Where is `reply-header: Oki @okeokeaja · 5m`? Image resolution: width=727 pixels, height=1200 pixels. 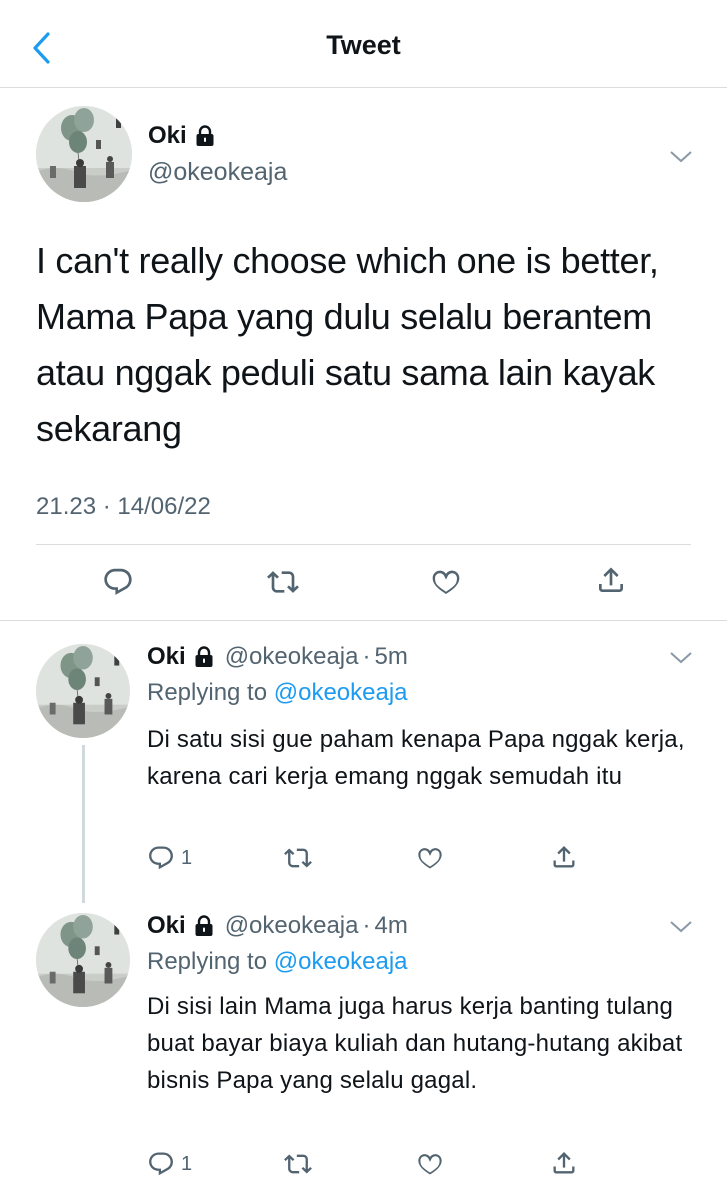
reply-header: Oki @okeokeaja · 5m is located at coordinates (277, 657).